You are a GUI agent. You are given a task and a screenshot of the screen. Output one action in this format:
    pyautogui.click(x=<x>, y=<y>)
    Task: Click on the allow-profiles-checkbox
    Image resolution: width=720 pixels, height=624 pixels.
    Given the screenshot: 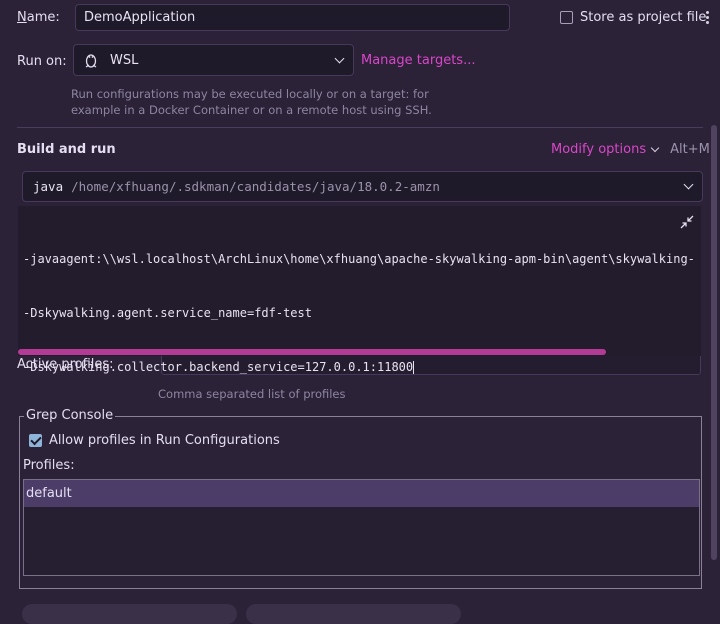 What is the action you would take?
    pyautogui.click(x=35, y=440)
    